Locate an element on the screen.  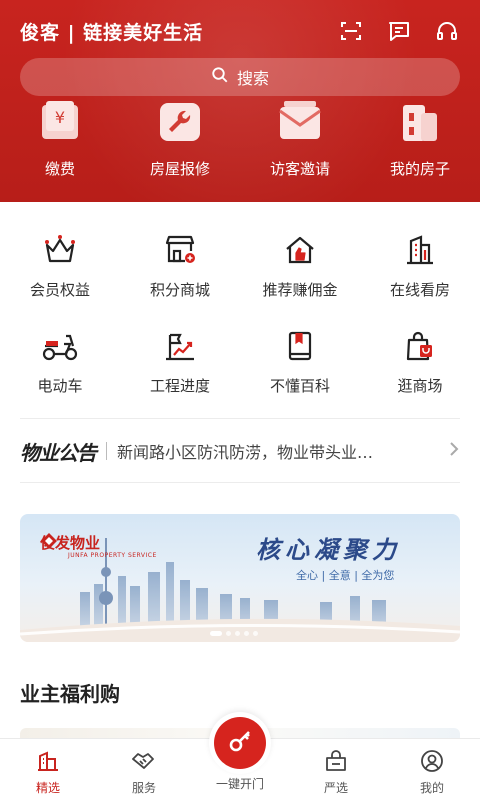
search-bar: 搜索 is located at coordinates (240, 77).